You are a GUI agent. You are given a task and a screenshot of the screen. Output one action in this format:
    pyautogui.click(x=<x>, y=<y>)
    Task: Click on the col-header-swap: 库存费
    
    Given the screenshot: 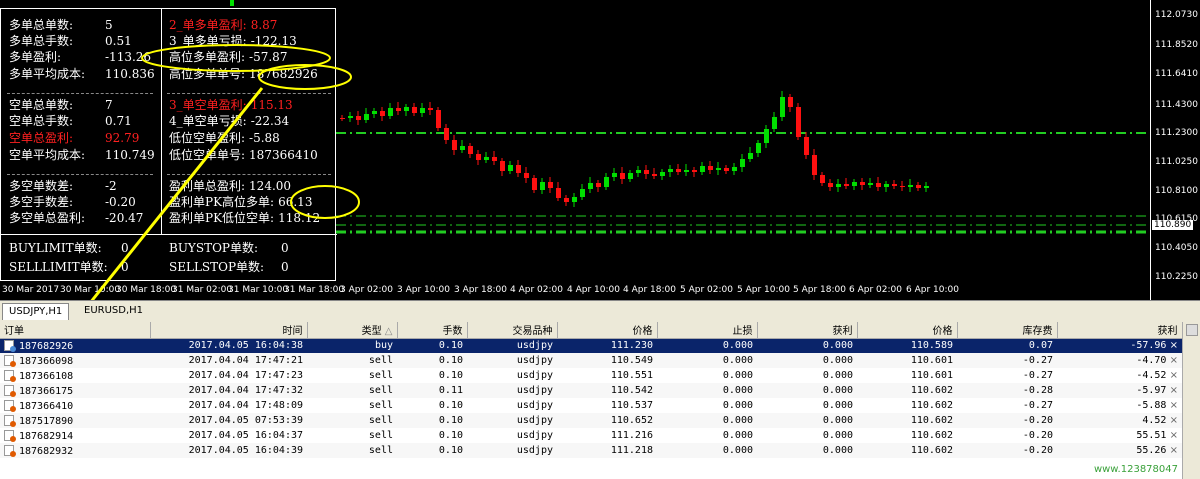 What is the action you would take?
    pyautogui.click(x=1007, y=330)
    